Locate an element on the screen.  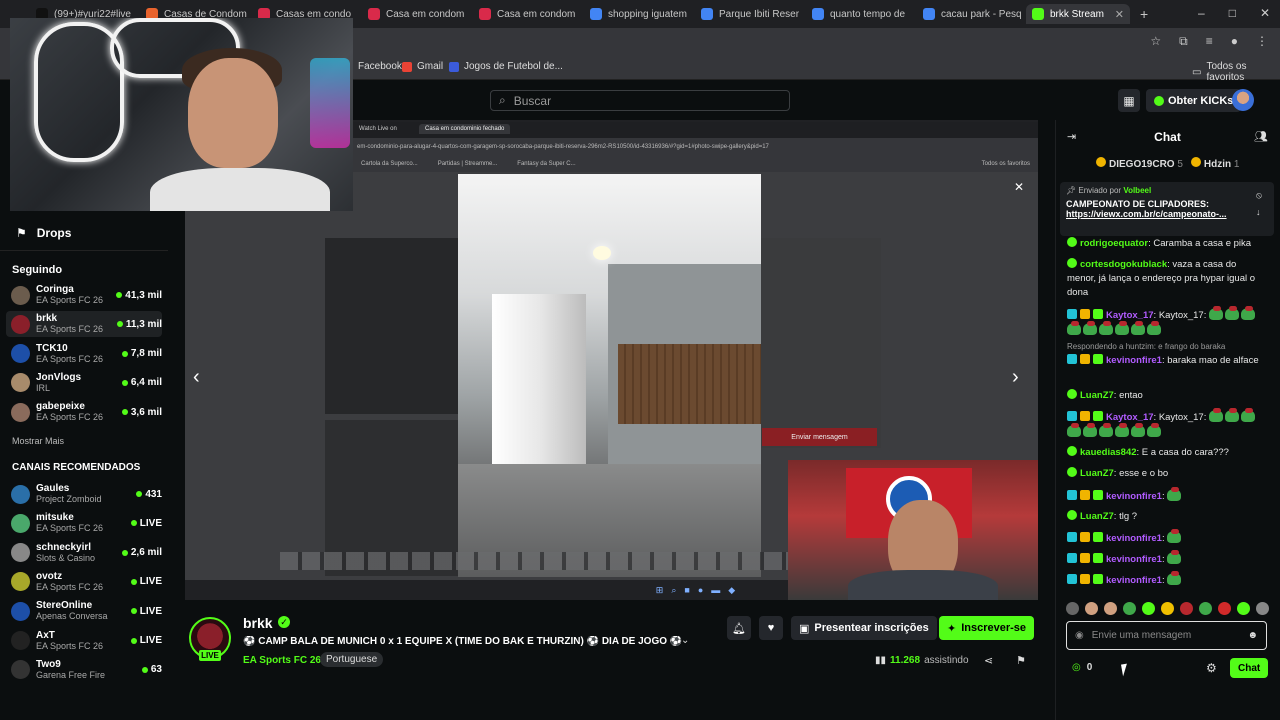
extensions-icon: ⧉ is located at coordinates (1183, 41).